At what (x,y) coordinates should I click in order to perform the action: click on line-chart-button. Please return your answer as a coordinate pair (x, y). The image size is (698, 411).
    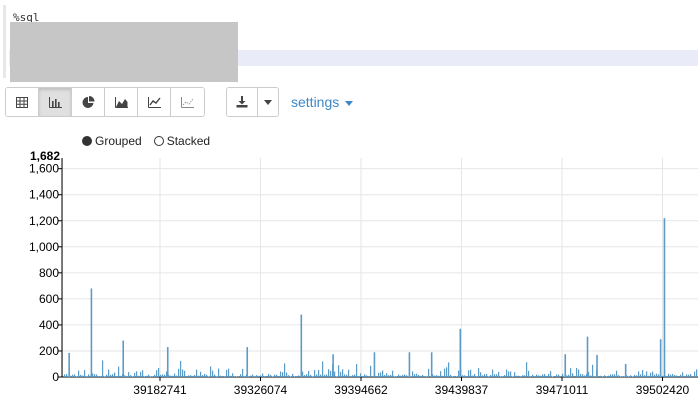
    Looking at the image, I should click on (154, 102).